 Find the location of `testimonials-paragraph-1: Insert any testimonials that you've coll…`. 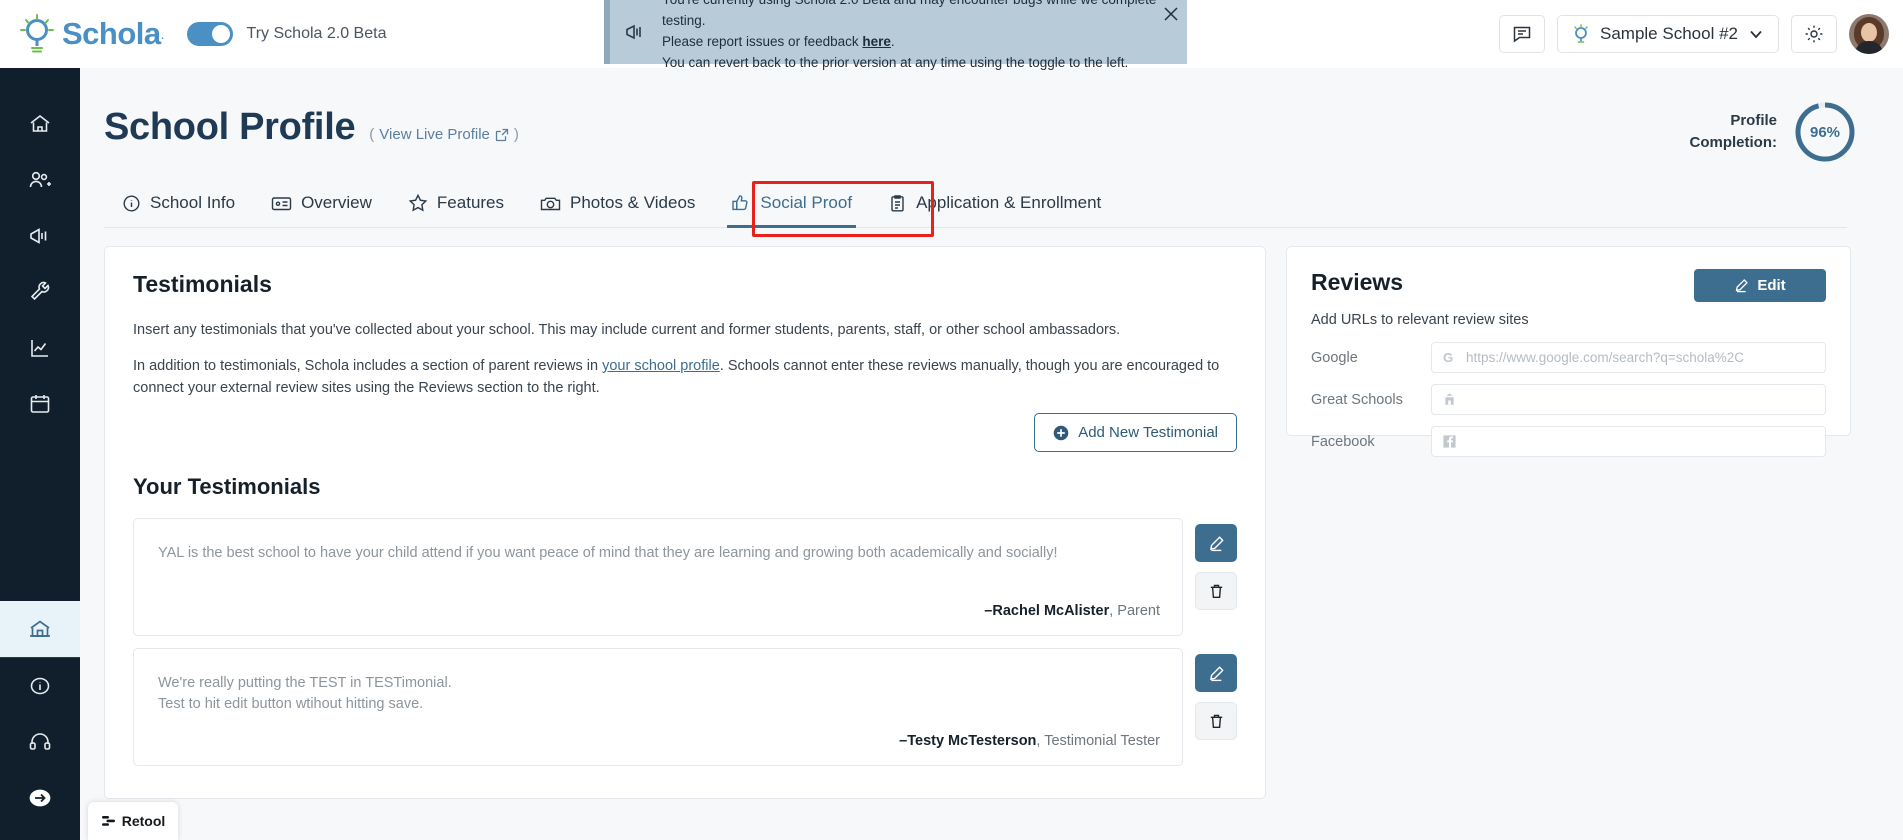

testimonials-paragraph-1: Insert any testimonials that you've coll… is located at coordinates (627, 330).